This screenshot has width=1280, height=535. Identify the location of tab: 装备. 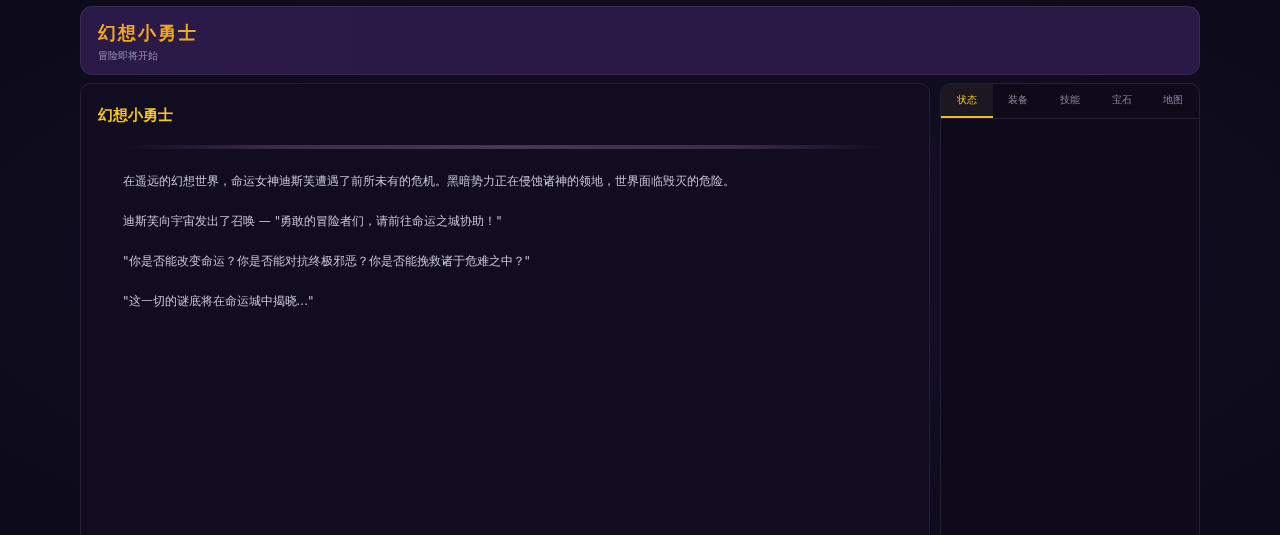
(1018, 101).